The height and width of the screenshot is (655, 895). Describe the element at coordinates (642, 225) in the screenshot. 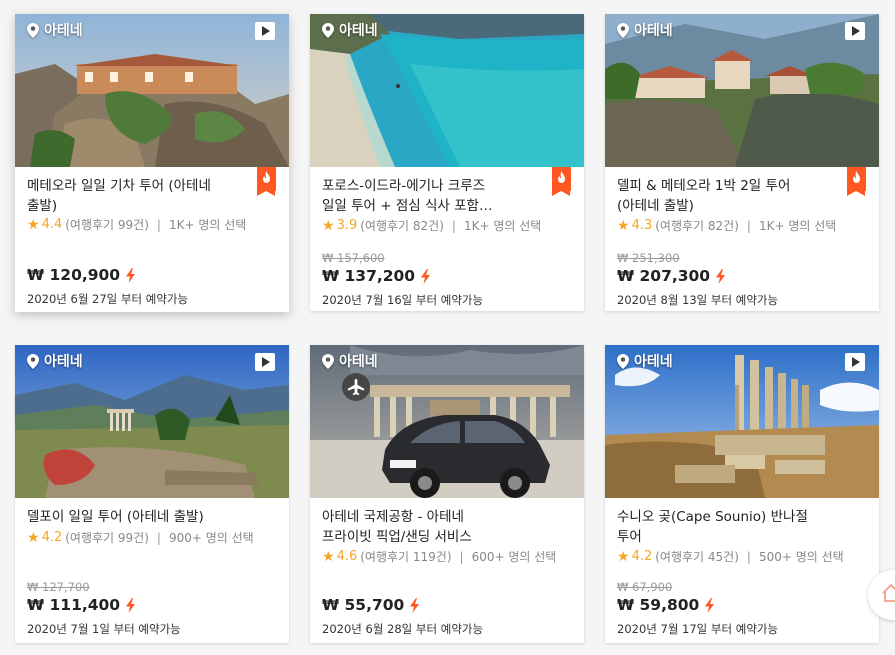

I see `rating-score: 4.3` at that location.